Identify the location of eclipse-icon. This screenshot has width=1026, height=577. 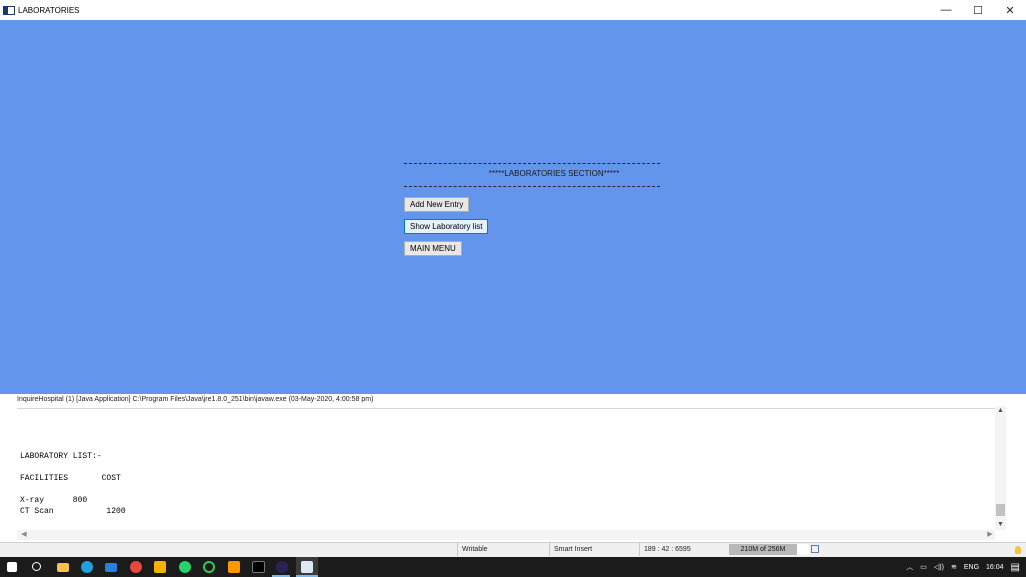
(282, 567).